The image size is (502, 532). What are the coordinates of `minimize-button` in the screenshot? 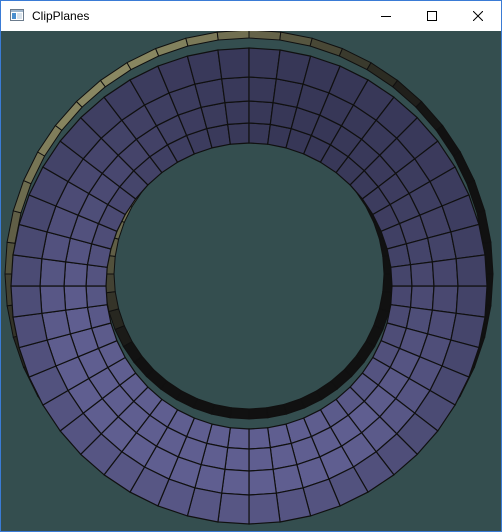 It's located at (386, 16).